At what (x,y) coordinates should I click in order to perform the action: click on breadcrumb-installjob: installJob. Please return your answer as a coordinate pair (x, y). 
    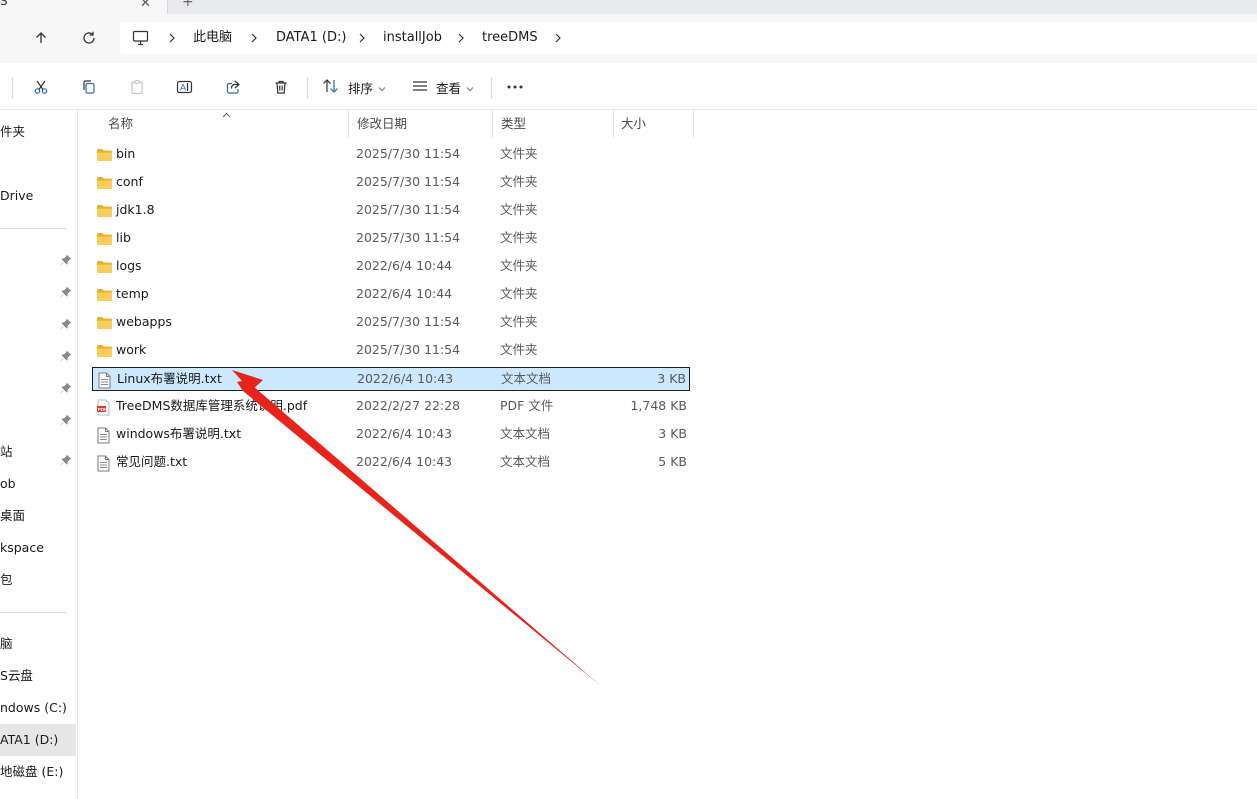
    Looking at the image, I should click on (412, 38).